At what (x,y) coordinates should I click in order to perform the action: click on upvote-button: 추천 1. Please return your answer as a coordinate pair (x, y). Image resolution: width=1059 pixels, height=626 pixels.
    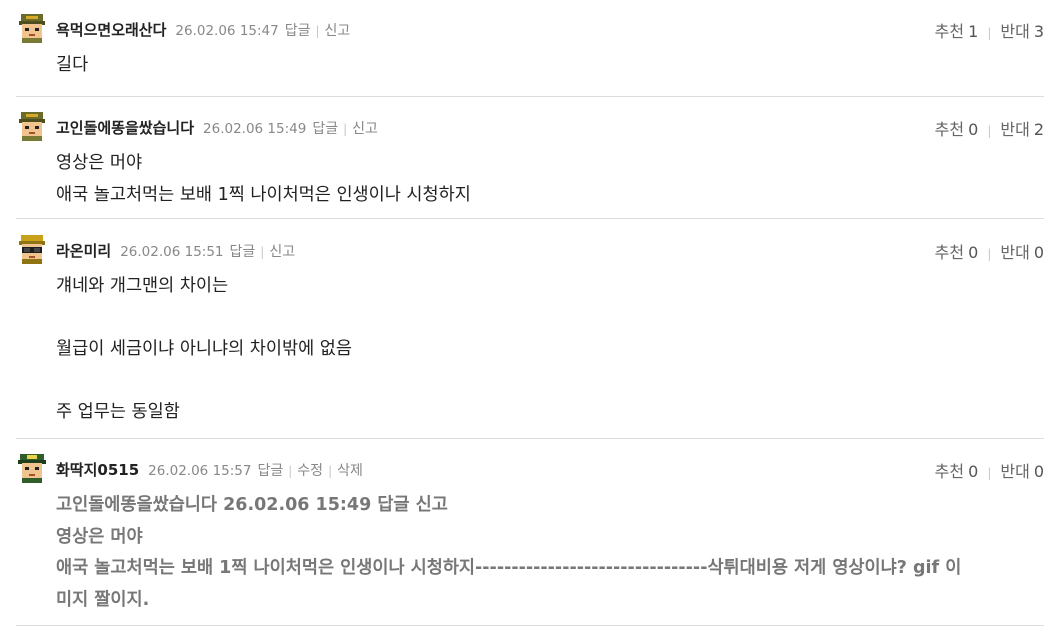
    Looking at the image, I should click on (957, 30).